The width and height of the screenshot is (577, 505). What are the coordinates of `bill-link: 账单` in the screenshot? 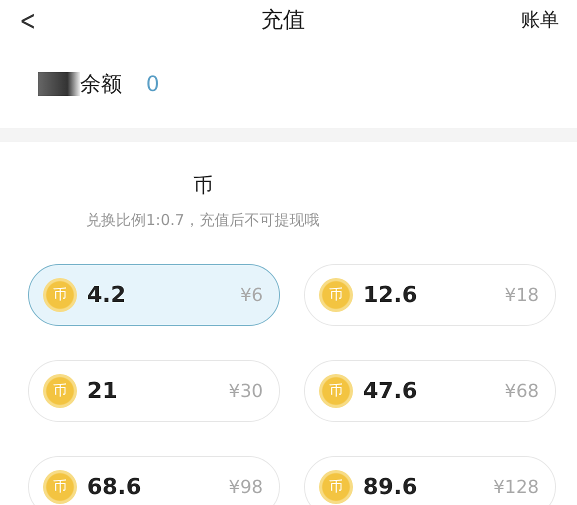 It's located at (540, 20).